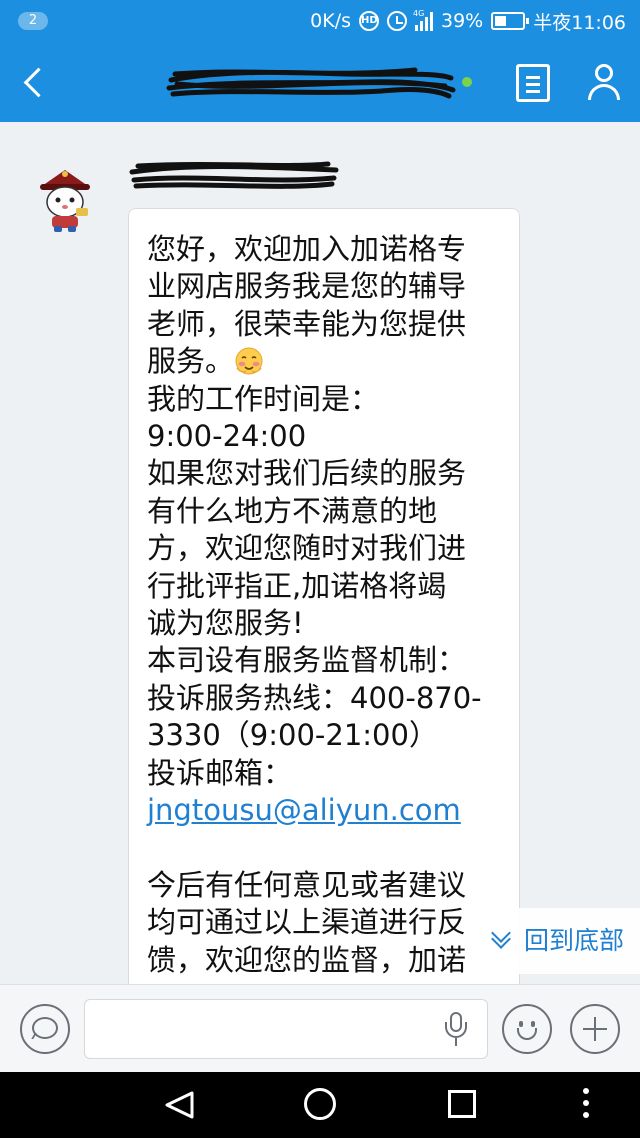 This screenshot has height=1138, width=640. Describe the element at coordinates (286, 1029) in the screenshot. I see `message-input` at that location.